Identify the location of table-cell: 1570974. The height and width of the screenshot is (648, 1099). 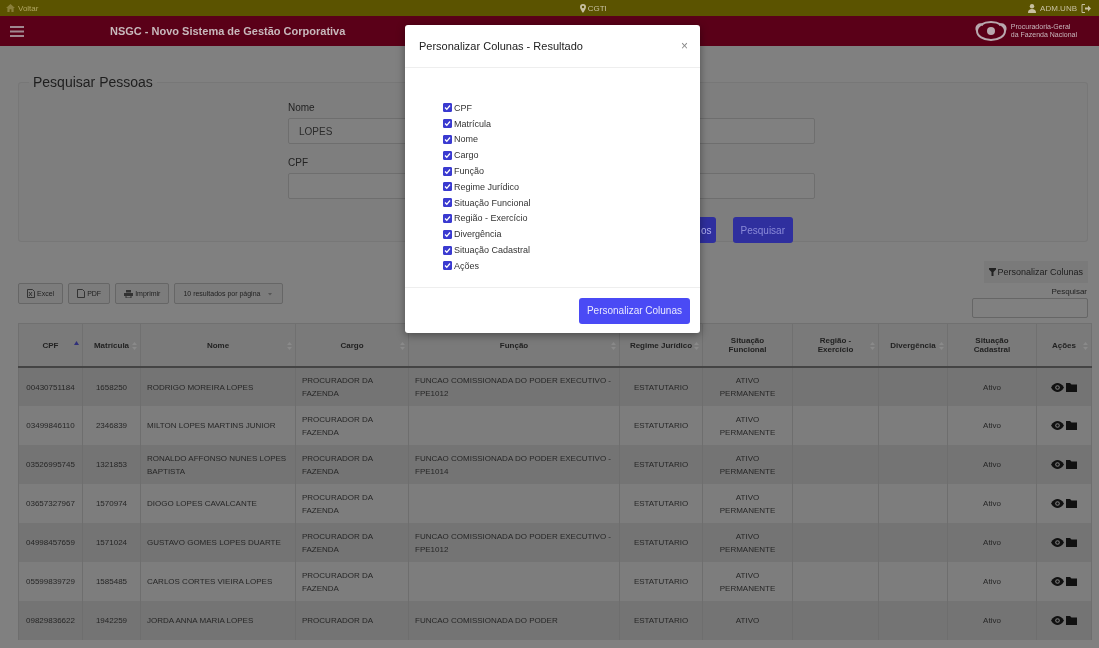
(111, 503).